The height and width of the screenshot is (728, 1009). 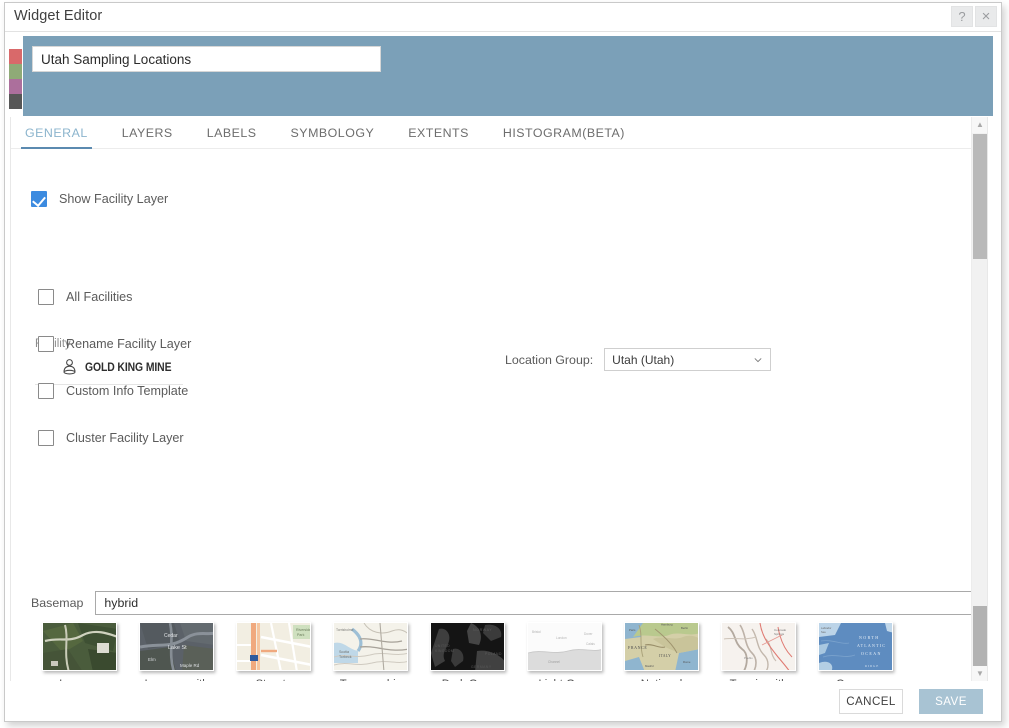 I want to click on svg-text: ATLANTIC, so click(x=871, y=645).